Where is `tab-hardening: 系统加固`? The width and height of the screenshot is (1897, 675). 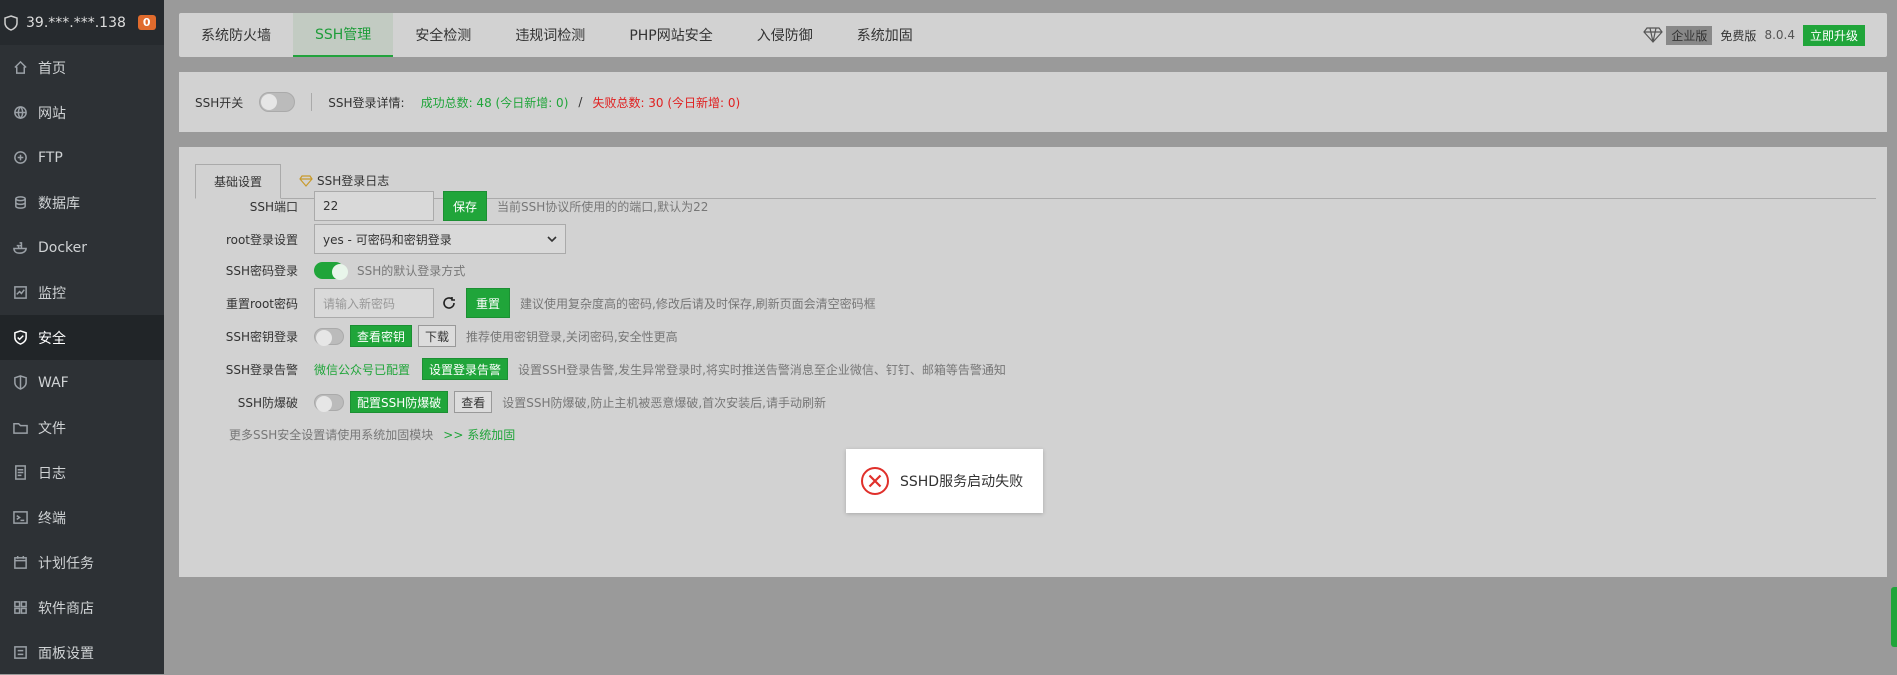
tab-hardening: 系统加固 is located at coordinates (885, 35).